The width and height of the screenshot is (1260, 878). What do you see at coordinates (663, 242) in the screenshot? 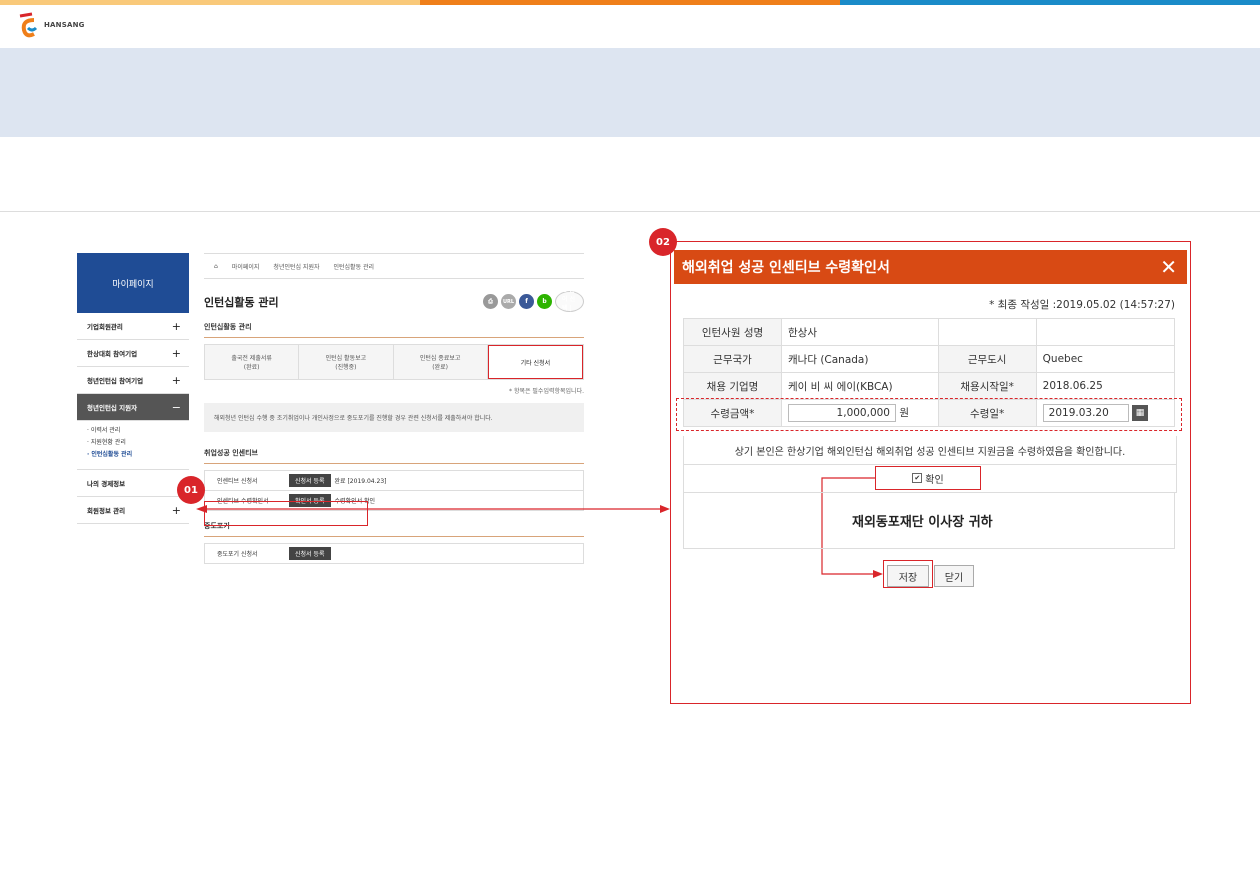
I see `step-badge-02: 02` at bounding box center [663, 242].